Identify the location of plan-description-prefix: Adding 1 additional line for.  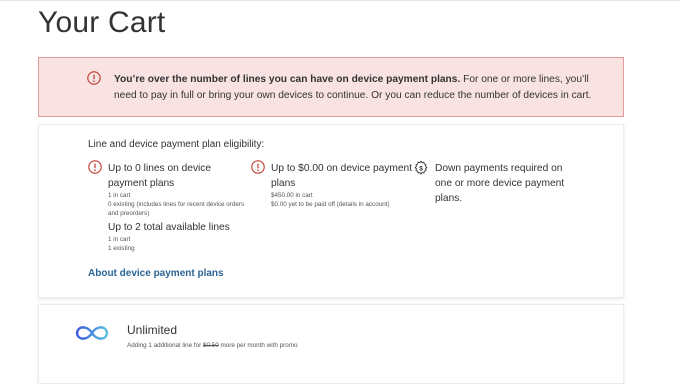
(165, 345).